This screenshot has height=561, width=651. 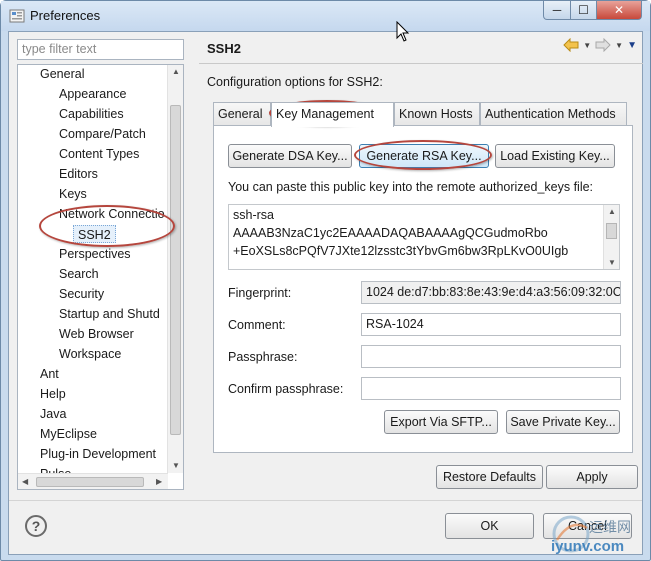 I want to click on forward-dropdown-icon: ▼, so click(x=619, y=45).